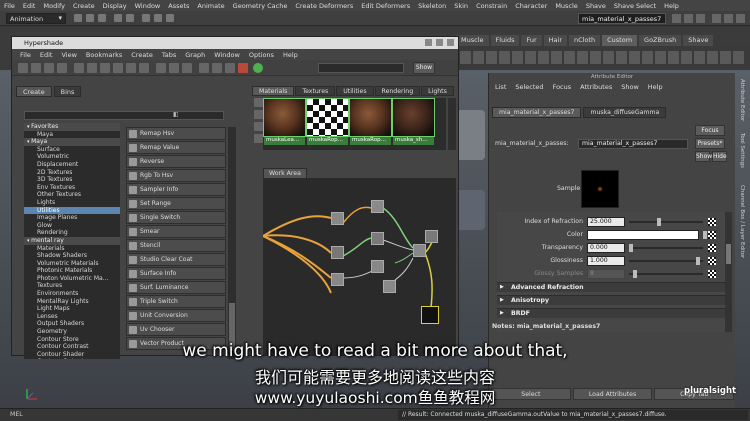 The width and height of the screenshot is (750, 421). I want to click on shelf-tab-custom: Custom, so click(620, 40).